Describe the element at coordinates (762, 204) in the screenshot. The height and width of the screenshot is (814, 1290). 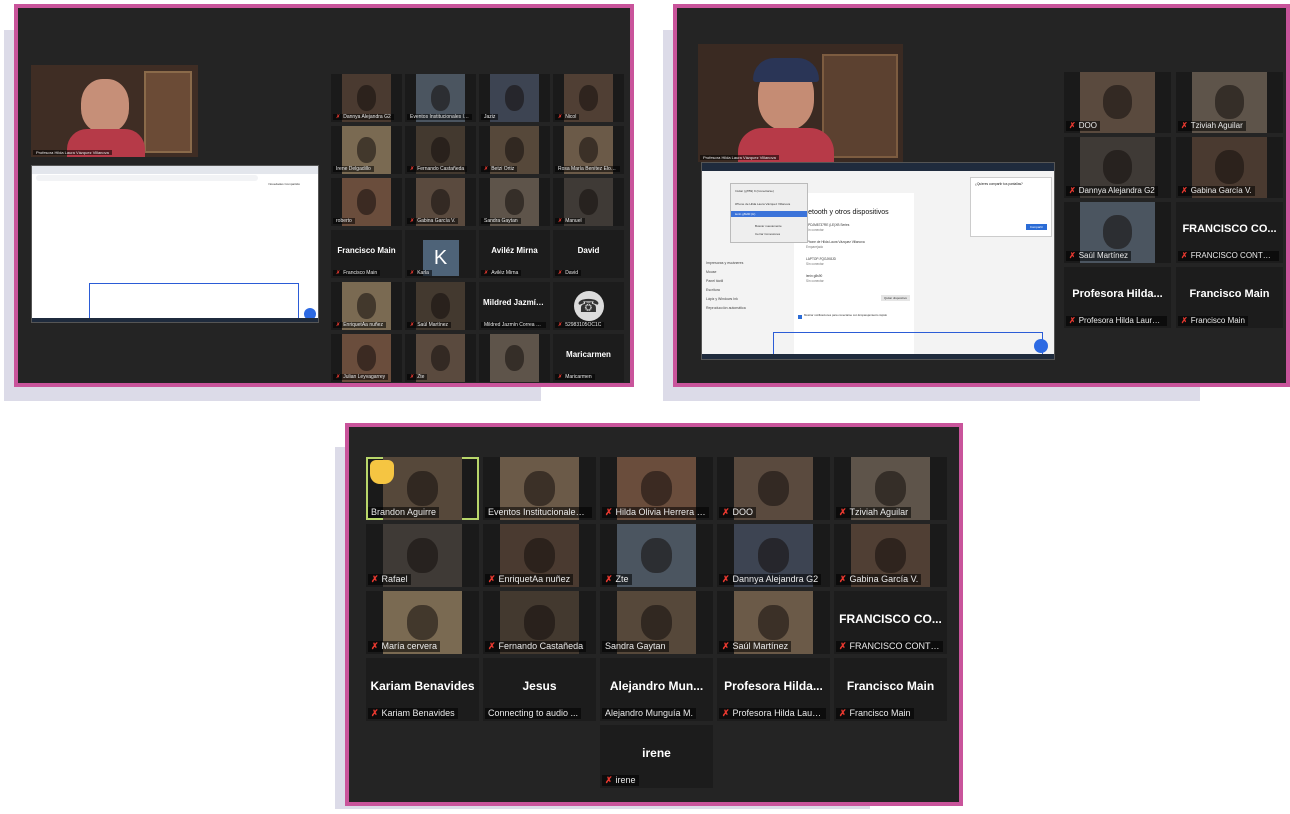
I see `popup-item: iPhone de Hilda Laura Vázquez Villanova` at that location.